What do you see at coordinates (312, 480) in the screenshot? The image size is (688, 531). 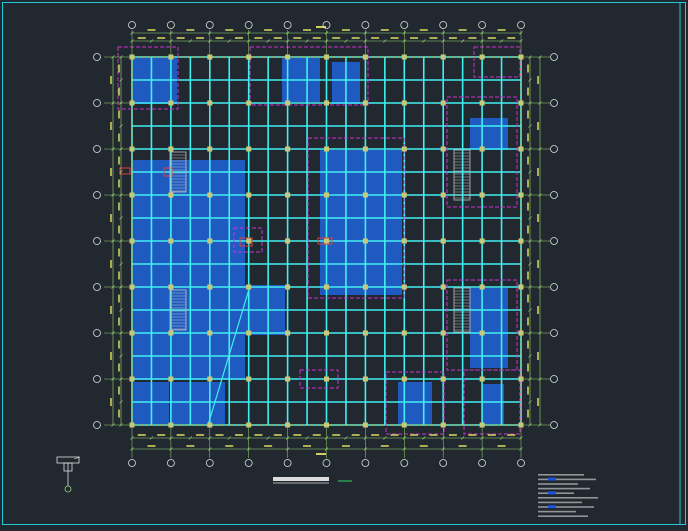 I see `drawing-title-block` at bounding box center [312, 480].